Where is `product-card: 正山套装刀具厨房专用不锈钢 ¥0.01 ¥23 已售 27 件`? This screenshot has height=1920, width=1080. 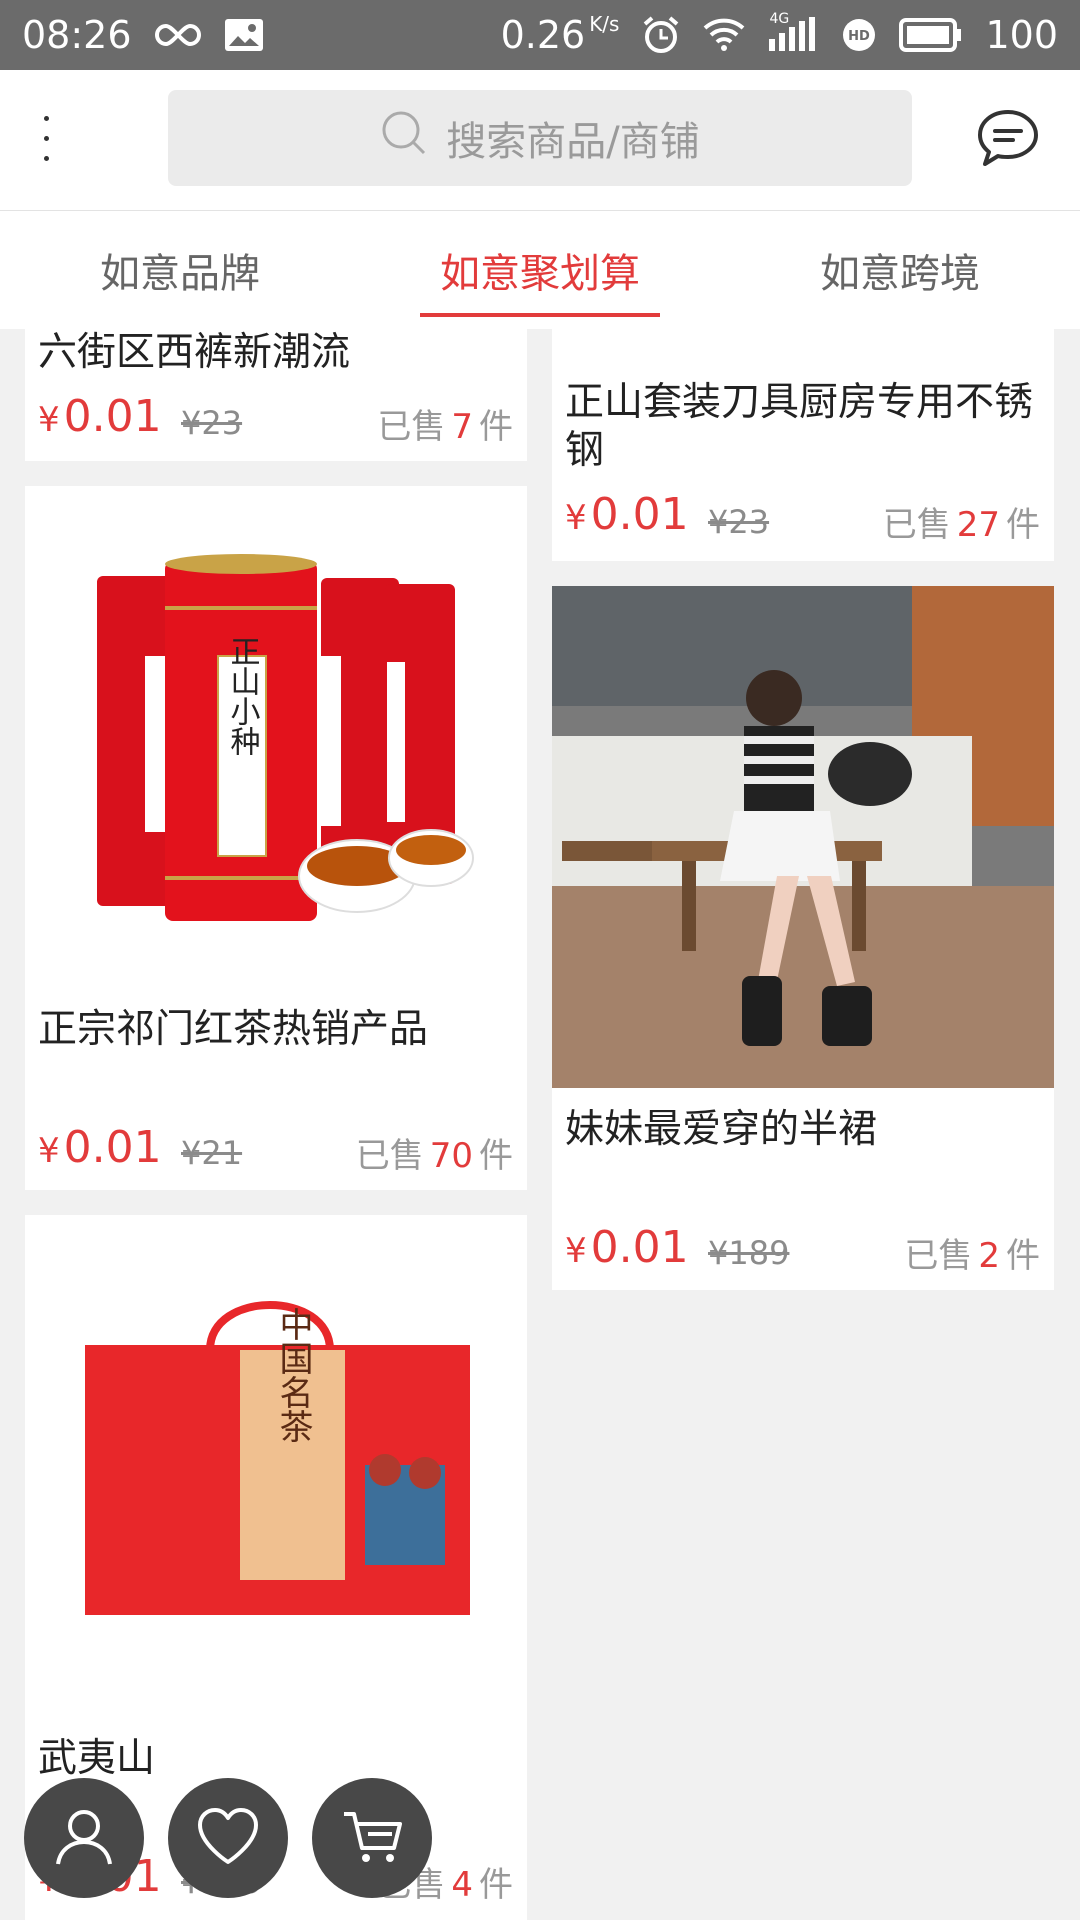
product-card: 正山套装刀具厨房专用不锈钢 ¥0.01 ¥23 已售 27 件 is located at coordinates (803, 445).